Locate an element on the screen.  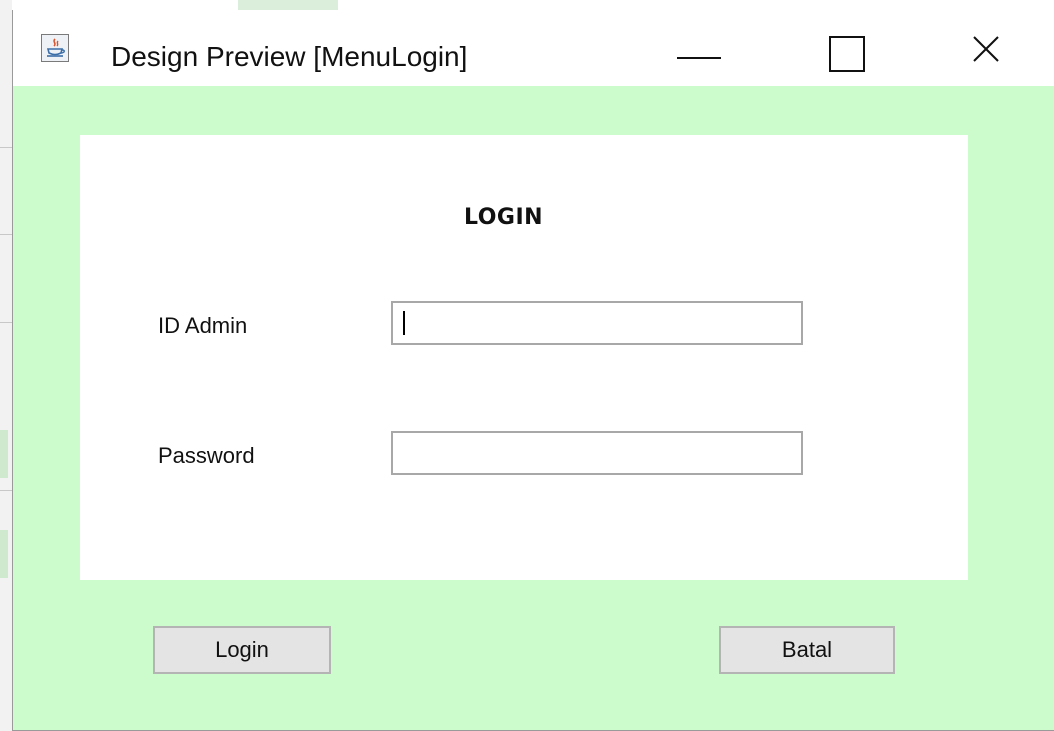
minimize-icon is located at coordinates (699, 58).